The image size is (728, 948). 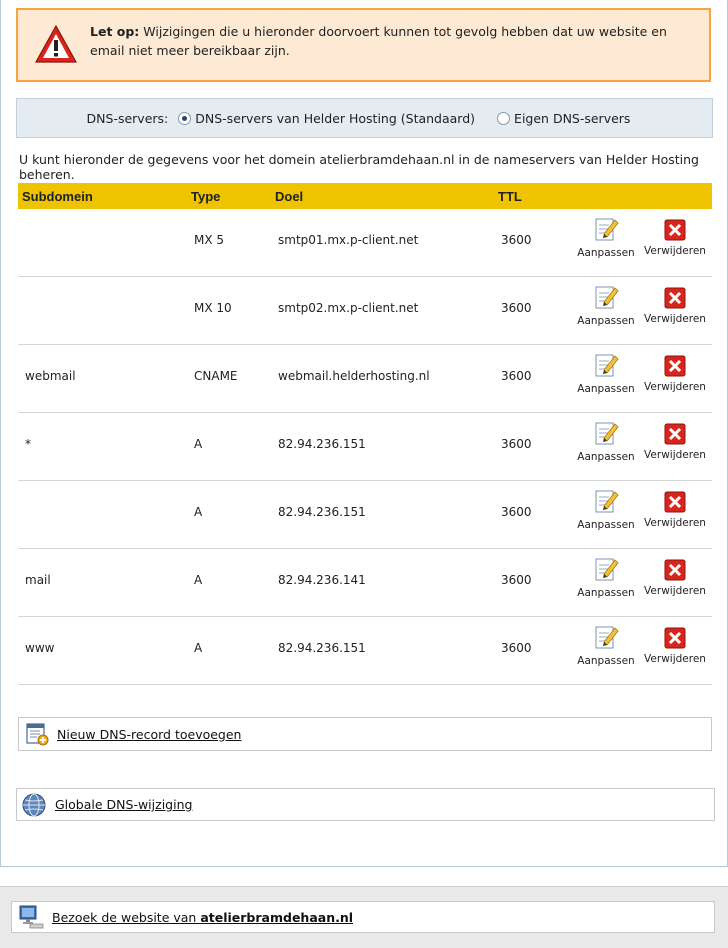 I want to click on radio-label-eigen-dns: Eigen DNS-servers, so click(x=572, y=118).